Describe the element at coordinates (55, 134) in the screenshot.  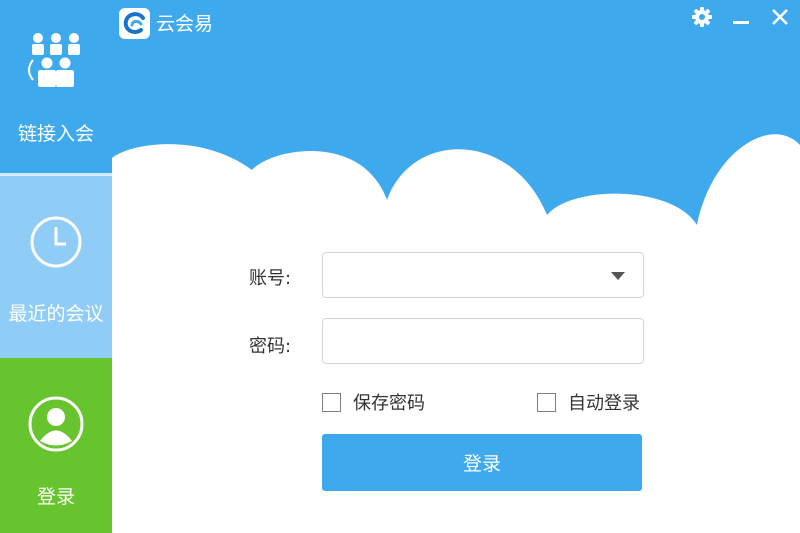
I see `sidebar-item-label: 链接入会` at that location.